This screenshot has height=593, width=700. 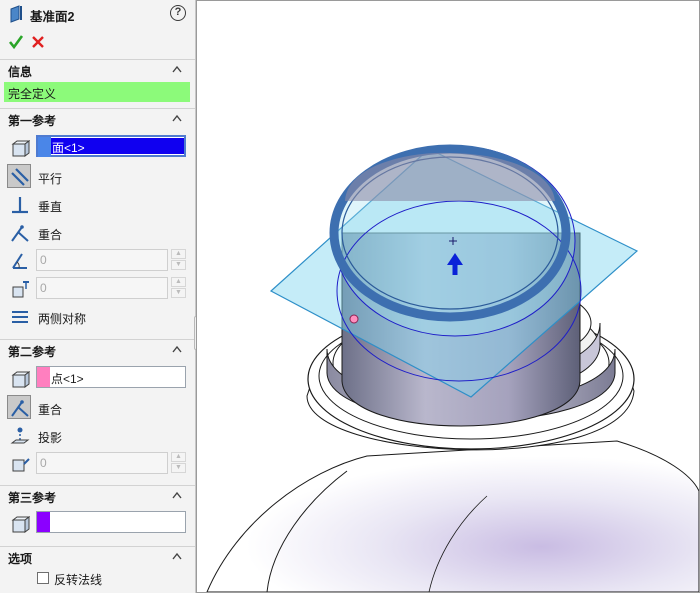 I want to click on selected-point-icon, so click(x=354, y=319).